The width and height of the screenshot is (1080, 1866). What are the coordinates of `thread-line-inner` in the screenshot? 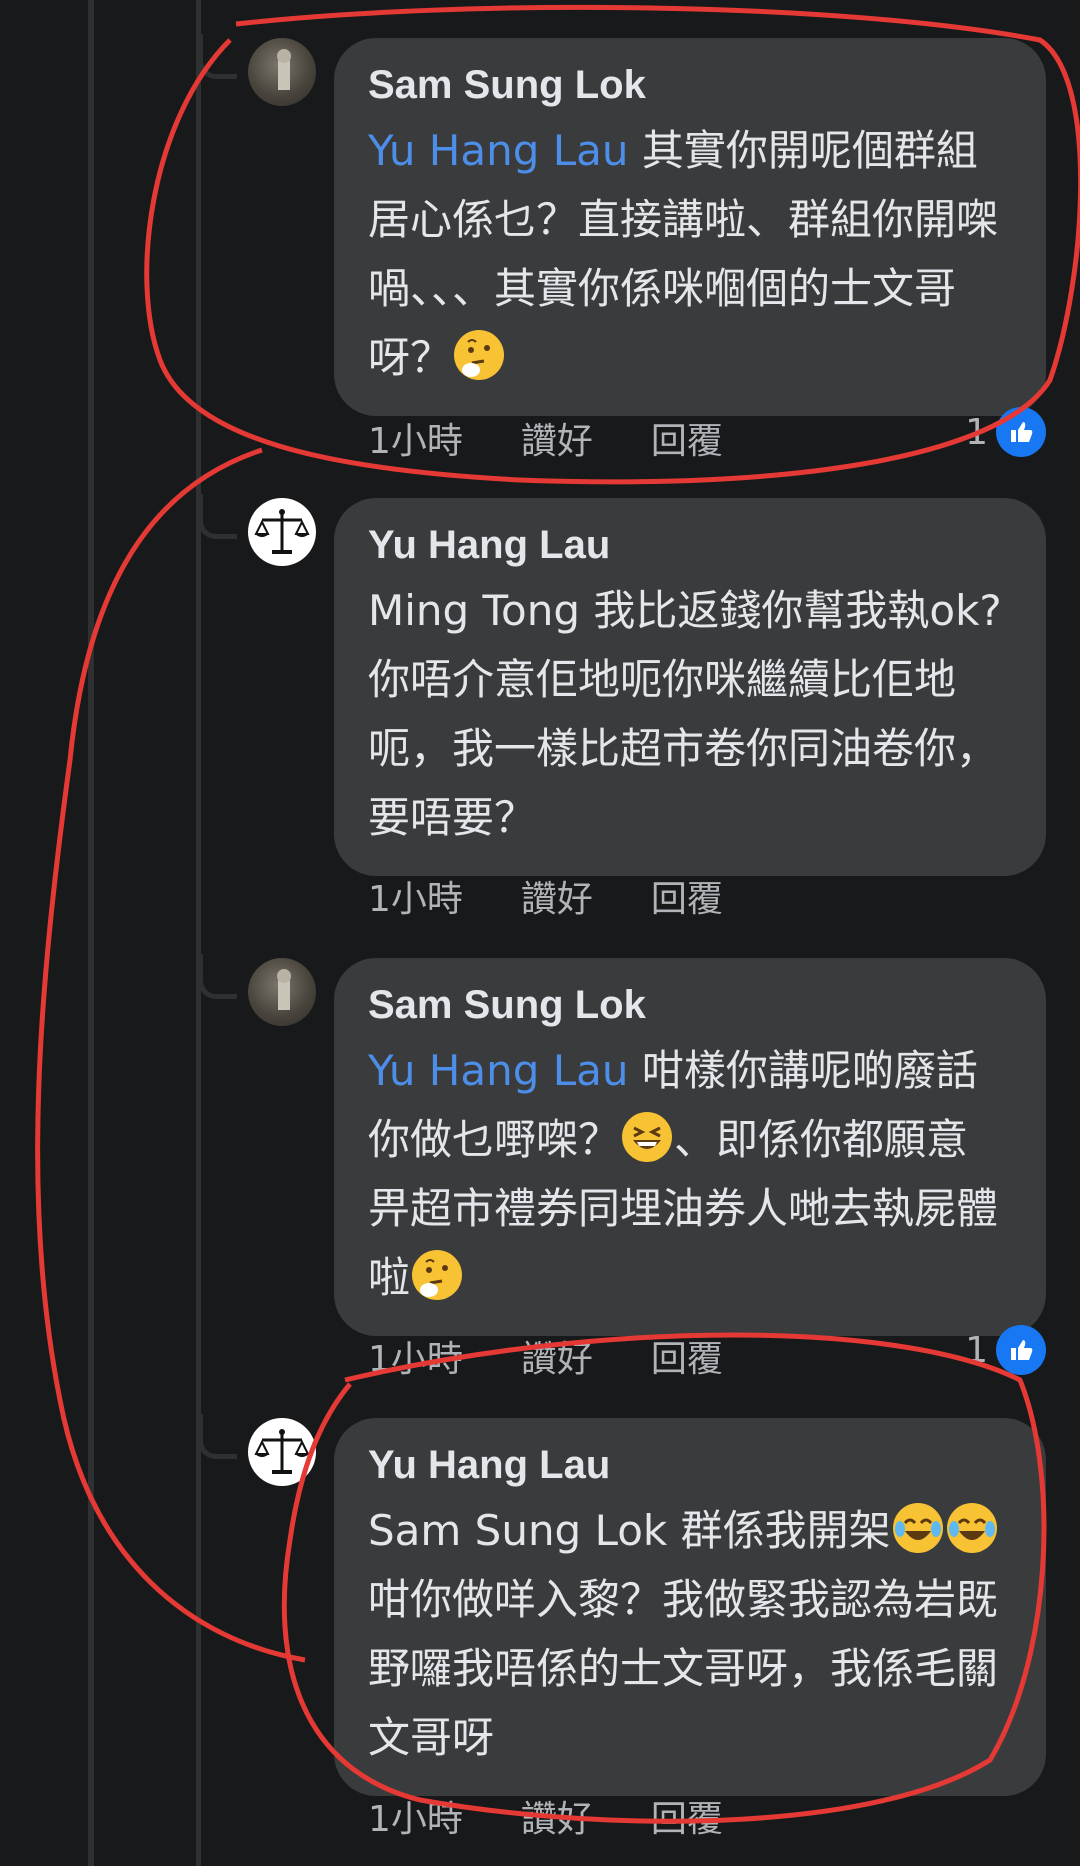 It's located at (198, 933).